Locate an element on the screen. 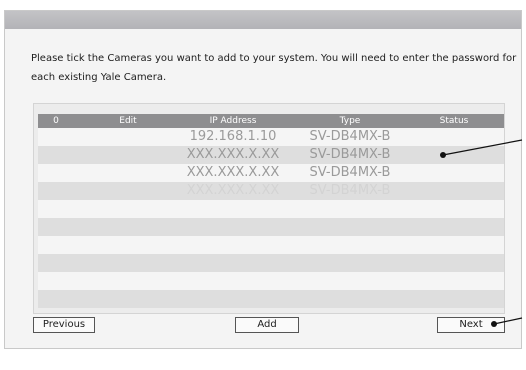 This screenshot has height=370, width=526. table-callout-dot is located at coordinates (443, 155).